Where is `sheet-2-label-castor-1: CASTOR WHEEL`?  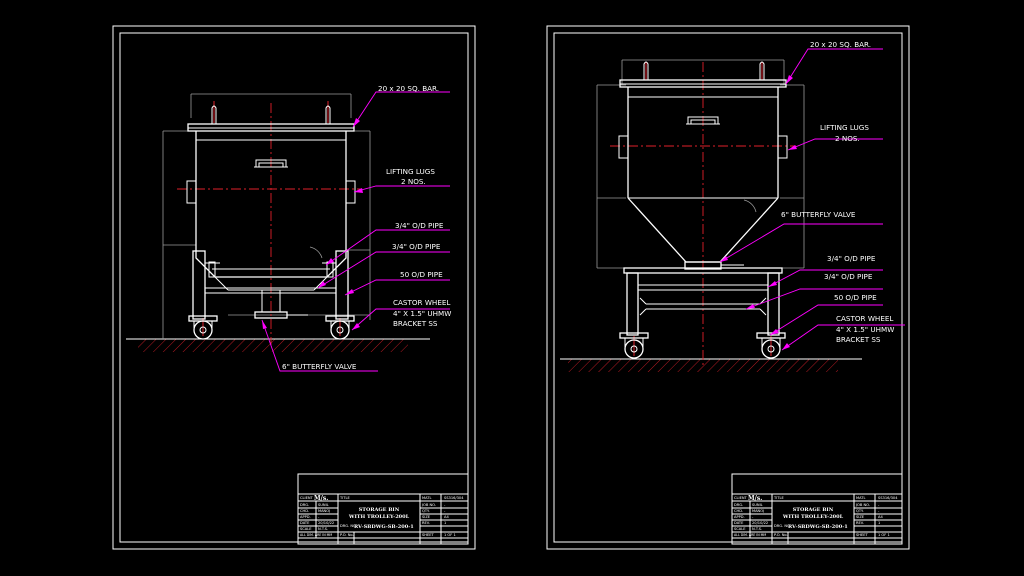 sheet-2-label-castor-1: CASTOR WHEEL is located at coordinates (864, 318).